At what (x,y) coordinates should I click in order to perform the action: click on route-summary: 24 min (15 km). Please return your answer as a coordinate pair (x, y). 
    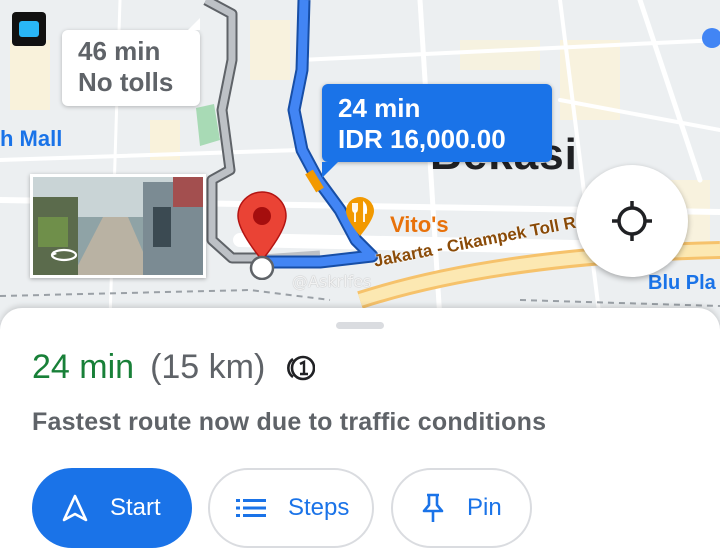
    Looking at the image, I should click on (174, 367).